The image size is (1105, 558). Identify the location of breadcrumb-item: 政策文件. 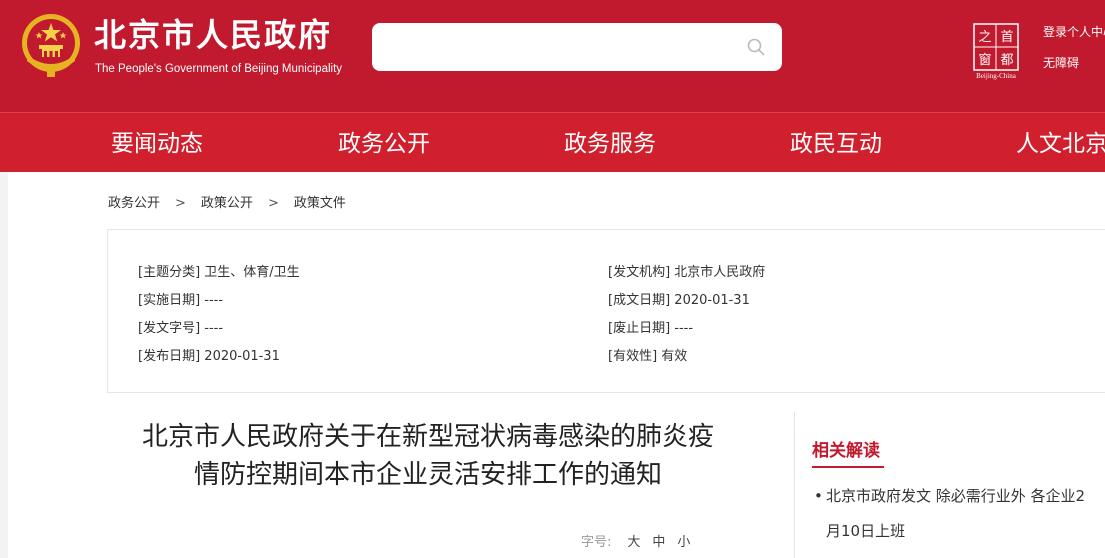
(320, 201).